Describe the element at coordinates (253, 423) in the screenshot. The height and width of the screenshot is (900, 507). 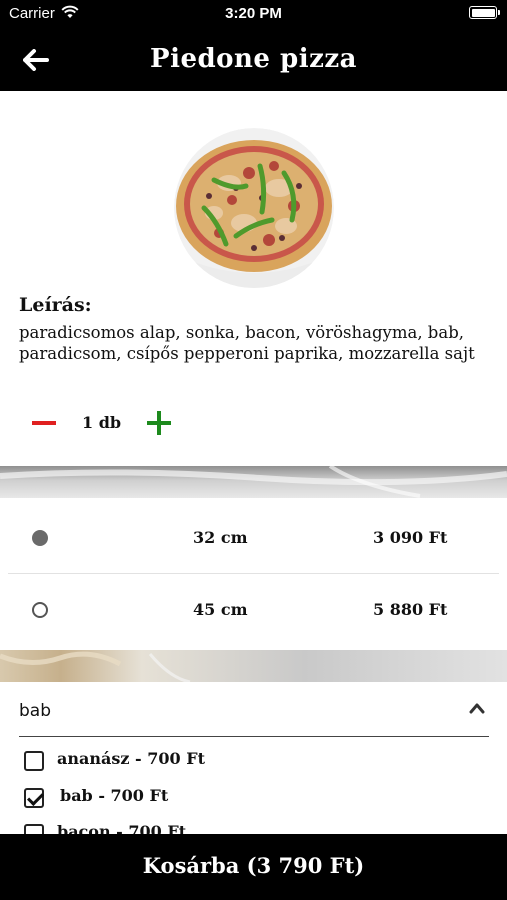
I see `quantity-stepper: 1 db` at that location.